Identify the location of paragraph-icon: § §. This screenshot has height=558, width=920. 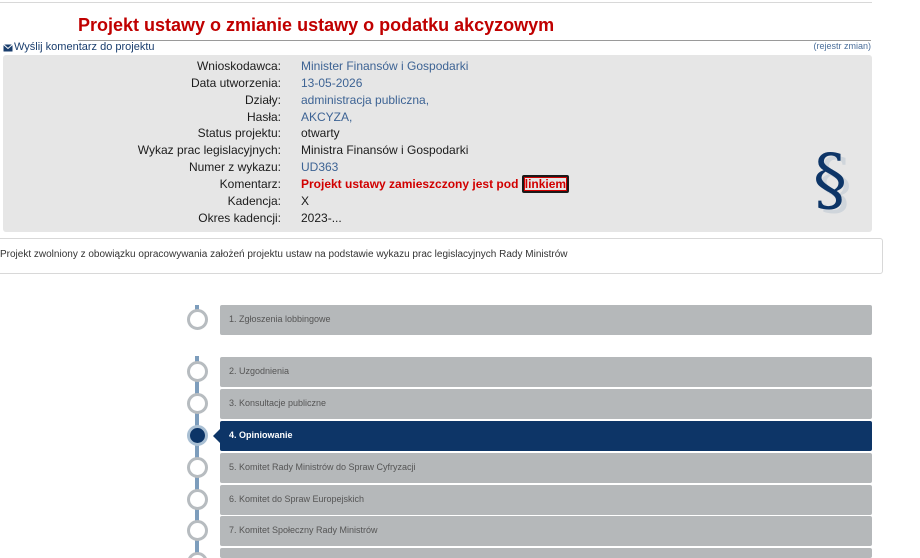
(835, 180).